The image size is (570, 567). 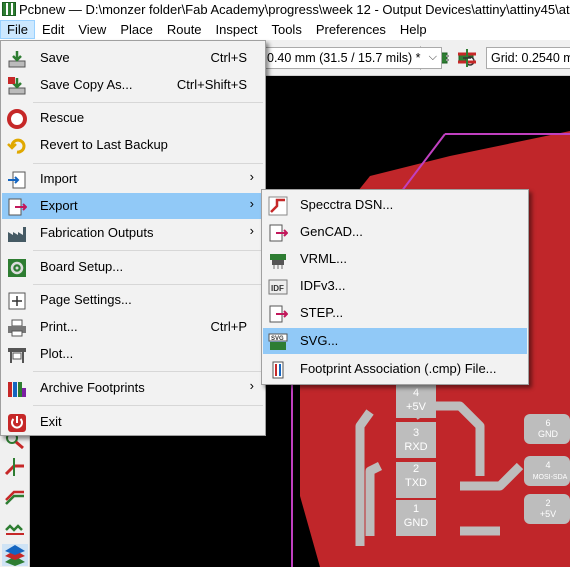 What do you see at coordinates (416, 518) in the screenshot?
I see `pad-1: 1 GND` at bounding box center [416, 518].